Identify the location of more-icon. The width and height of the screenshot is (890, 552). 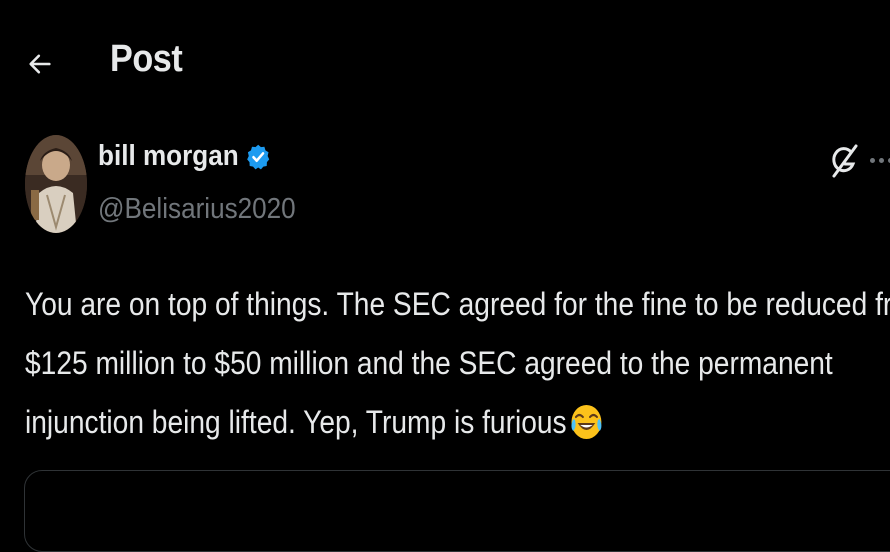
(880, 160).